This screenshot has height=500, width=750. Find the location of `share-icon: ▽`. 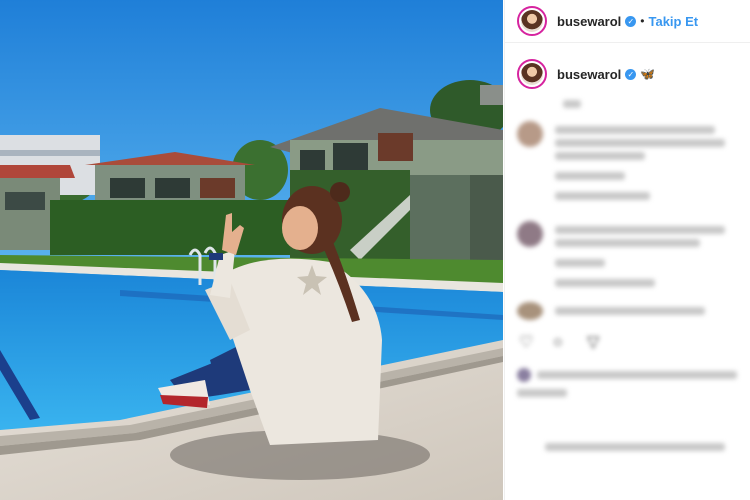

share-icon: ▽ is located at coordinates (596, 343).